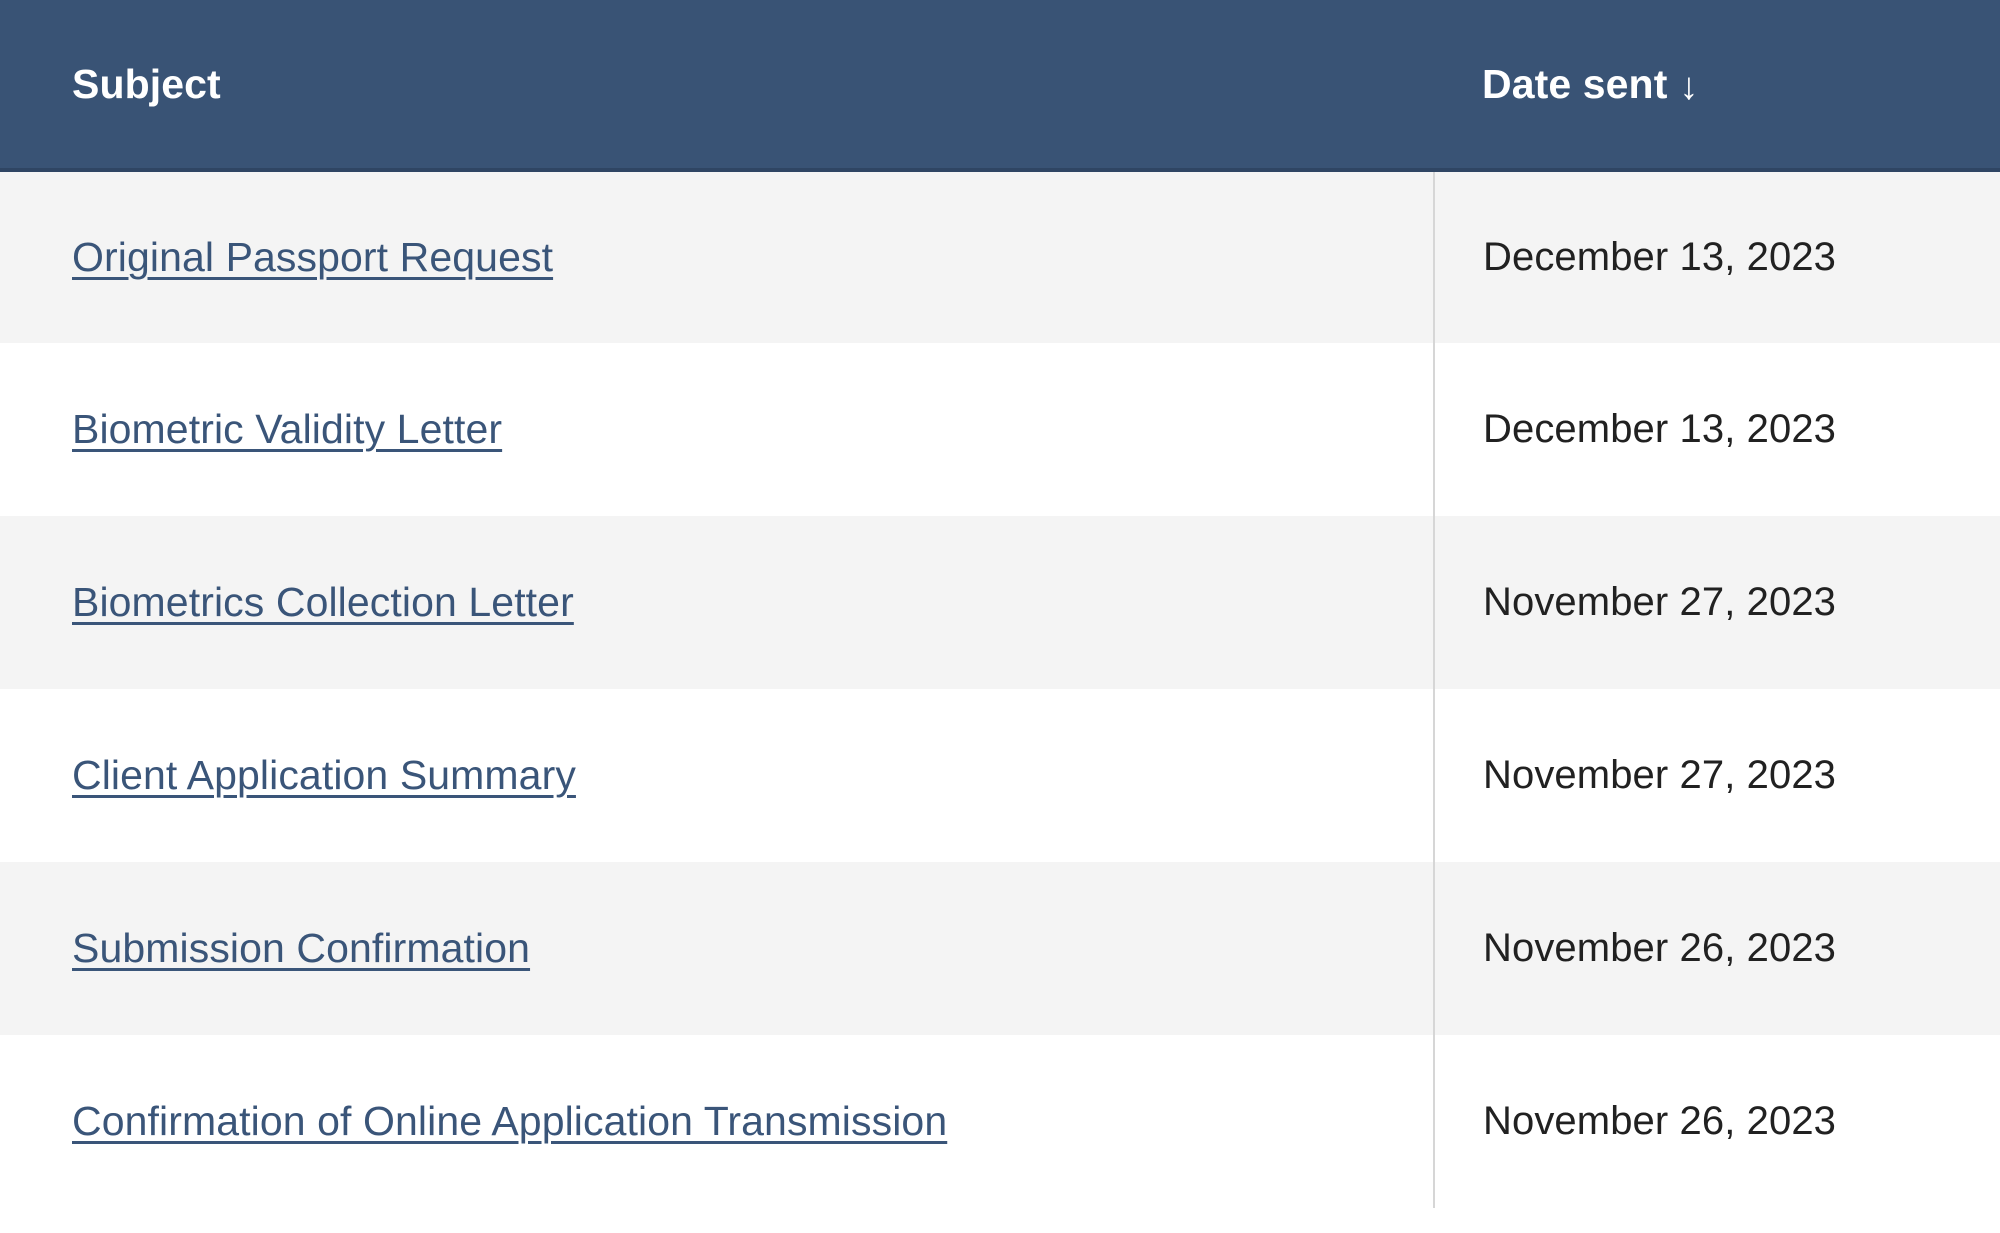  Describe the element at coordinates (146, 83) in the screenshot. I see `column-header-subject-label: Subject` at that location.